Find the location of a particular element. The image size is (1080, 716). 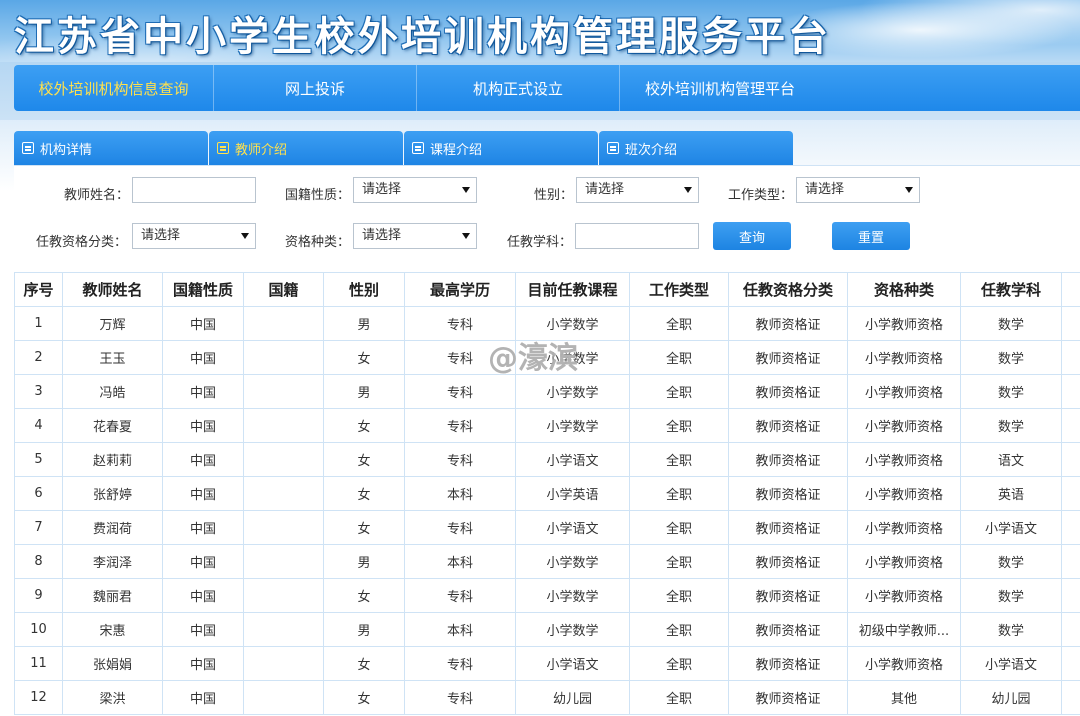

table-row: 3冯皓中国 男专科小学数学全职教师资格证小学教师资格数学20 is located at coordinates (547, 391).